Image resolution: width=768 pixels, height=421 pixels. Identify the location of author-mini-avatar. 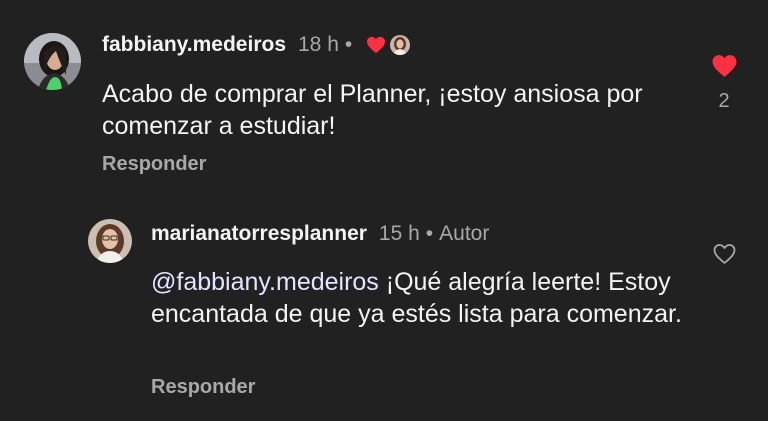
(400, 45).